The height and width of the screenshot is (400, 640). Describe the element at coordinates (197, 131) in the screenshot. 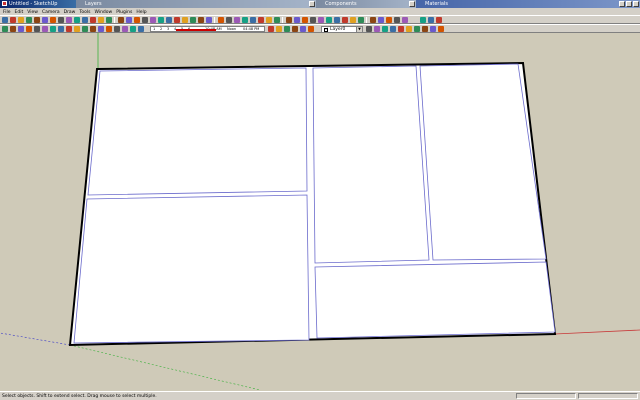

I see `panel-top-left` at that location.